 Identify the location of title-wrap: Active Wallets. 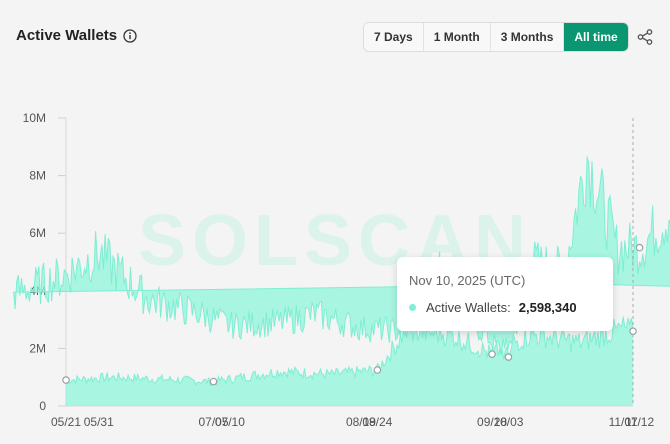
(76, 35).